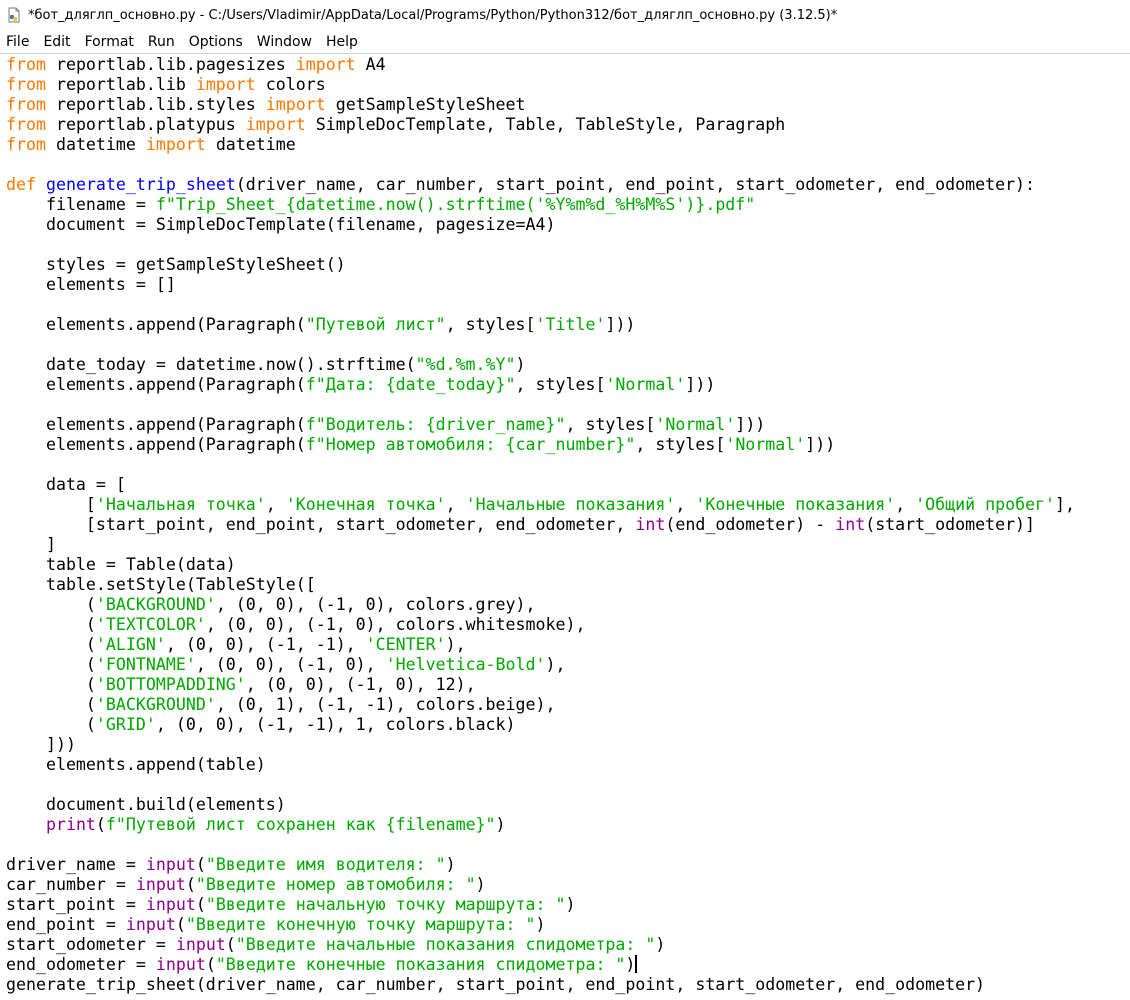 The image size is (1130, 1000). Describe the element at coordinates (150, 924) in the screenshot. I see `code-token: input` at that location.